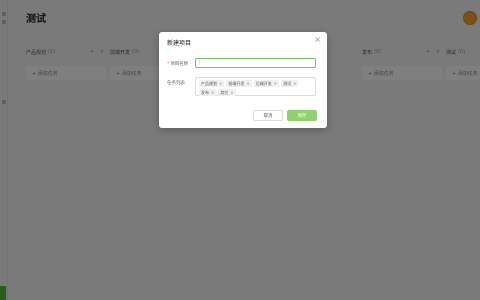  What do you see at coordinates (168, 64) in the screenshot?
I see `required-mark: *` at bounding box center [168, 64].